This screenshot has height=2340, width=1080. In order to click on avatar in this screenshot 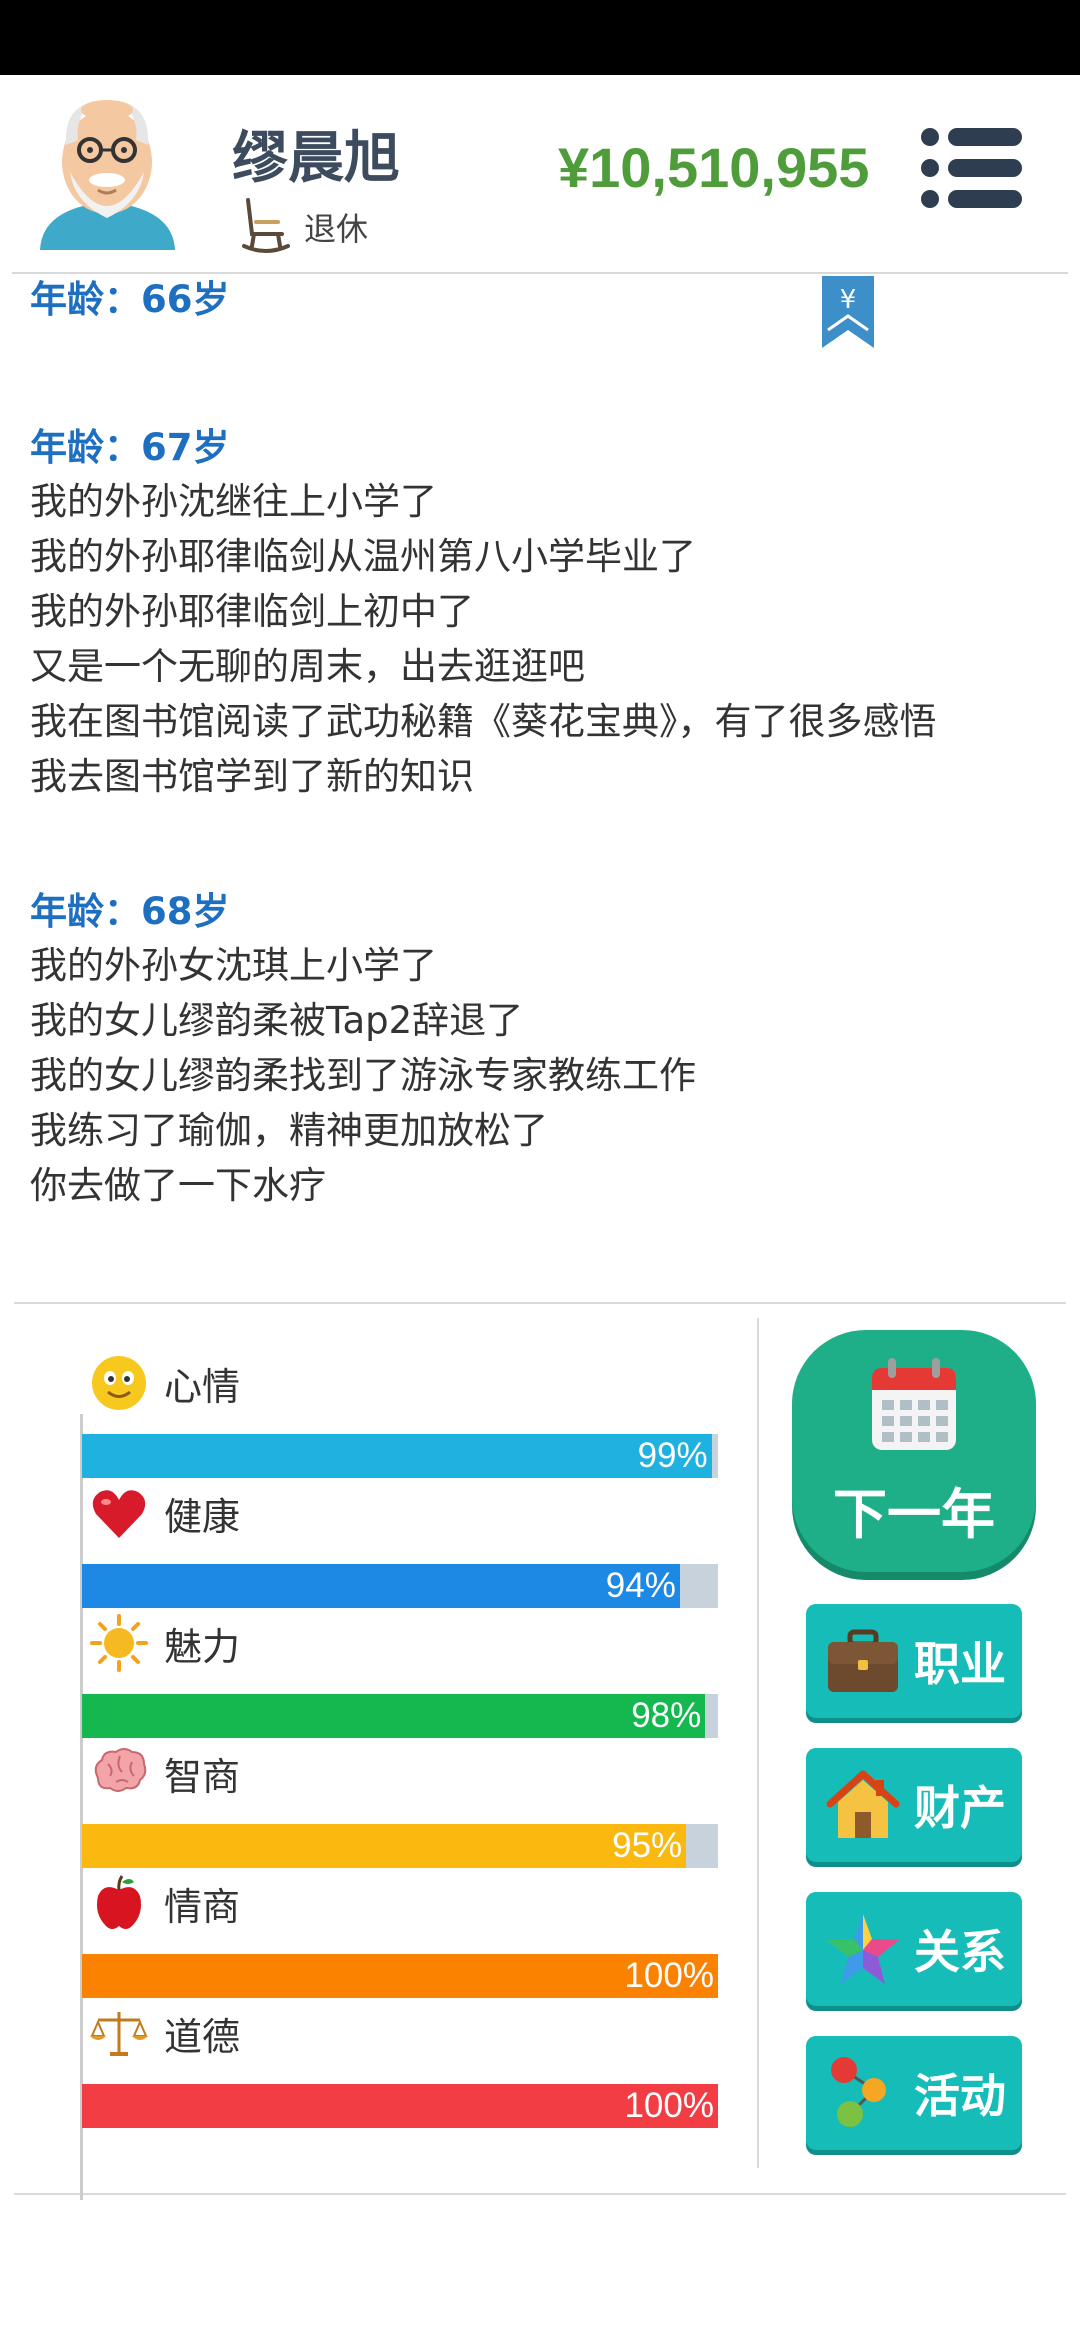, I will do `click(107, 170)`.